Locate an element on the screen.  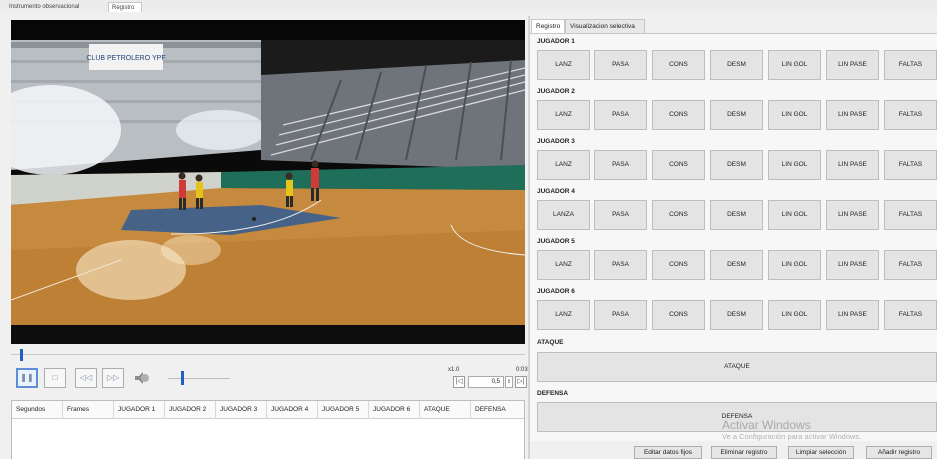
player-5-lin-gol-button: LIN GOL is located at coordinates (794, 265).